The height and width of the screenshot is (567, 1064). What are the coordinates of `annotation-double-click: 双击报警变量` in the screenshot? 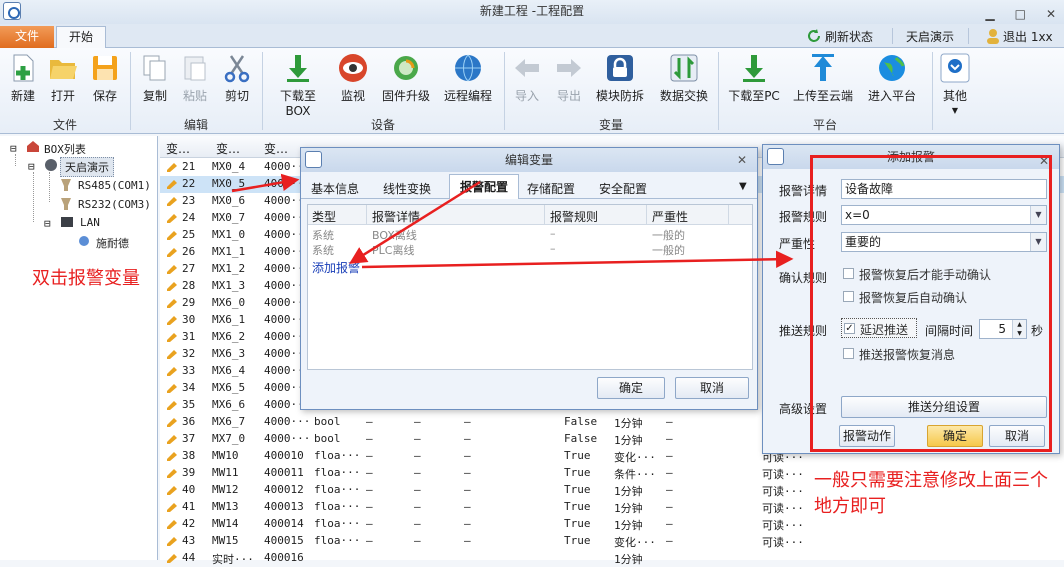 It's located at (86, 278).